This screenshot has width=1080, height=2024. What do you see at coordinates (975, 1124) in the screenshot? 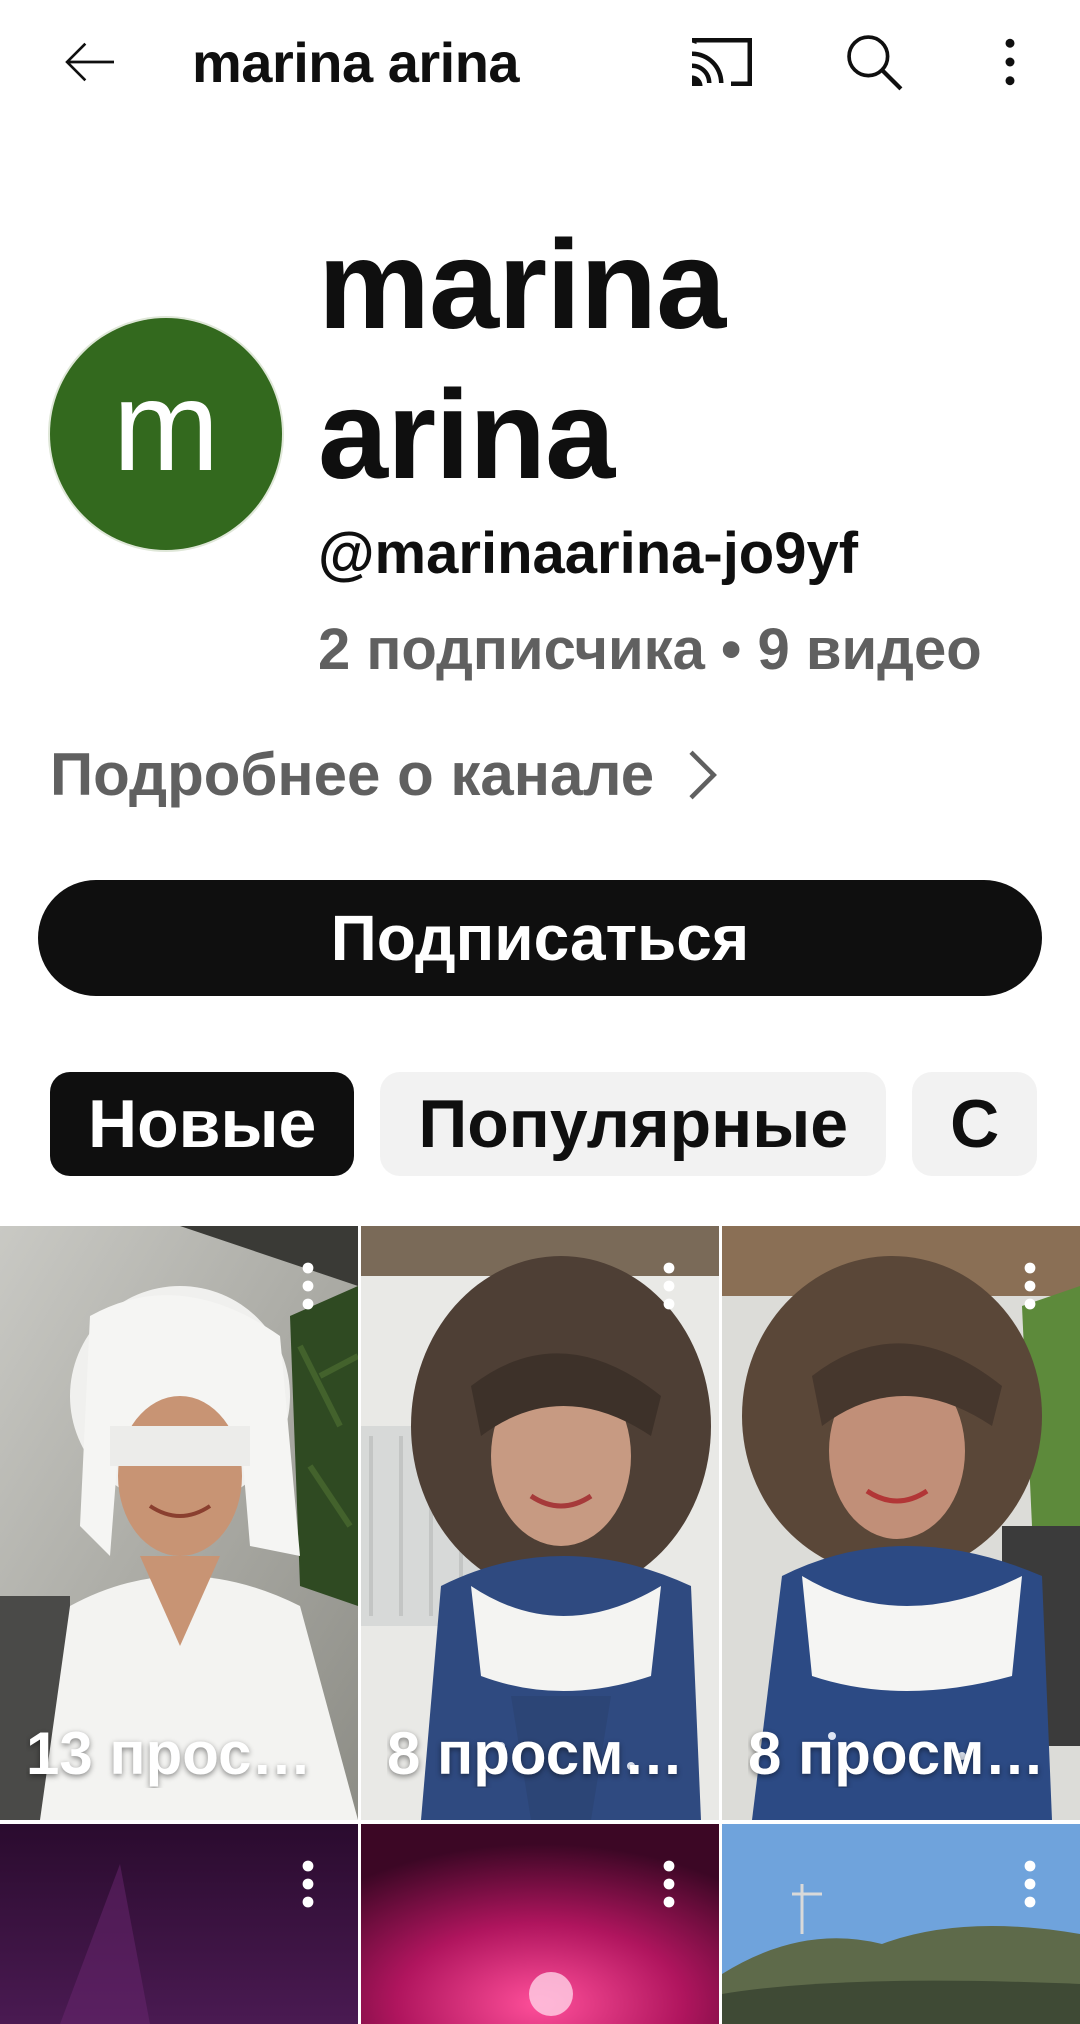
I see `chip-oldest: С` at bounding box center [975, 1124].